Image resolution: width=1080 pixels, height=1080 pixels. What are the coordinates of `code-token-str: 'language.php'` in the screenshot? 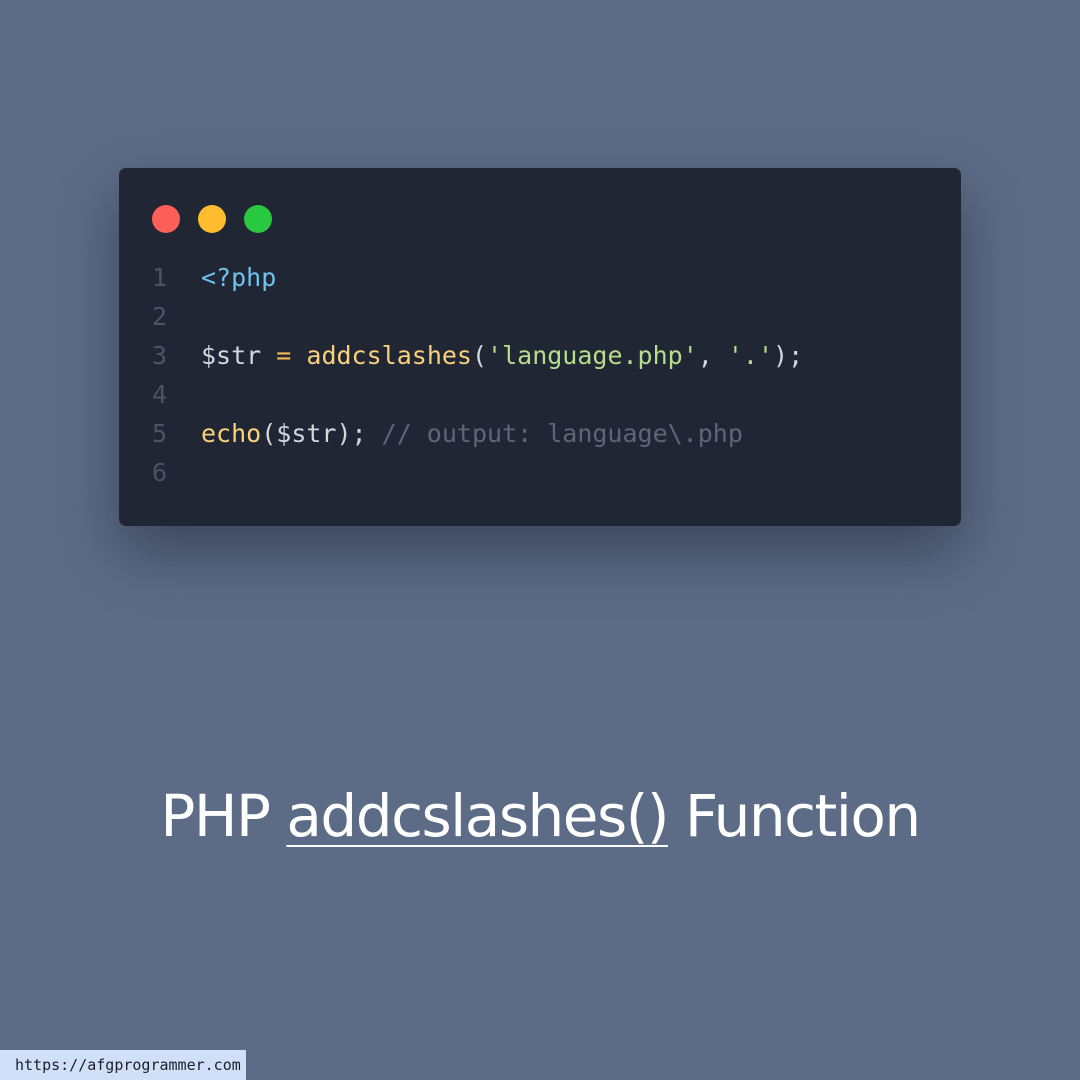 It's located at (592, 355).